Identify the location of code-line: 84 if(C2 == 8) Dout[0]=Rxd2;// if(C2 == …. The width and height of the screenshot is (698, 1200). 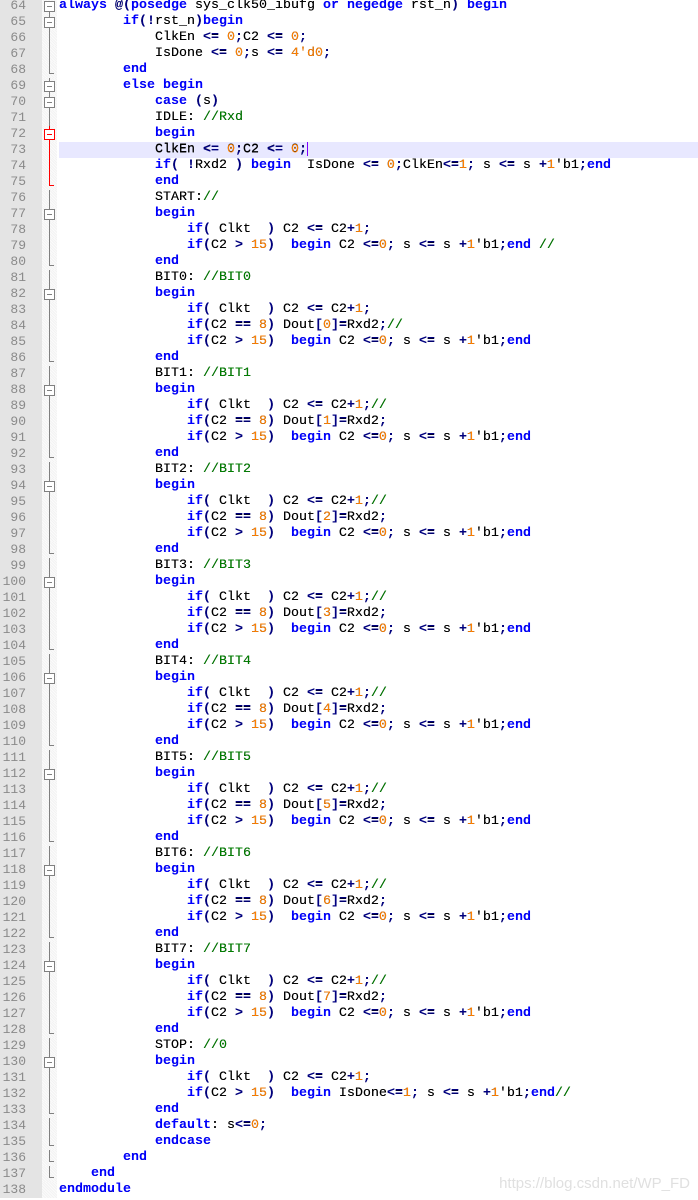
(349, 326).